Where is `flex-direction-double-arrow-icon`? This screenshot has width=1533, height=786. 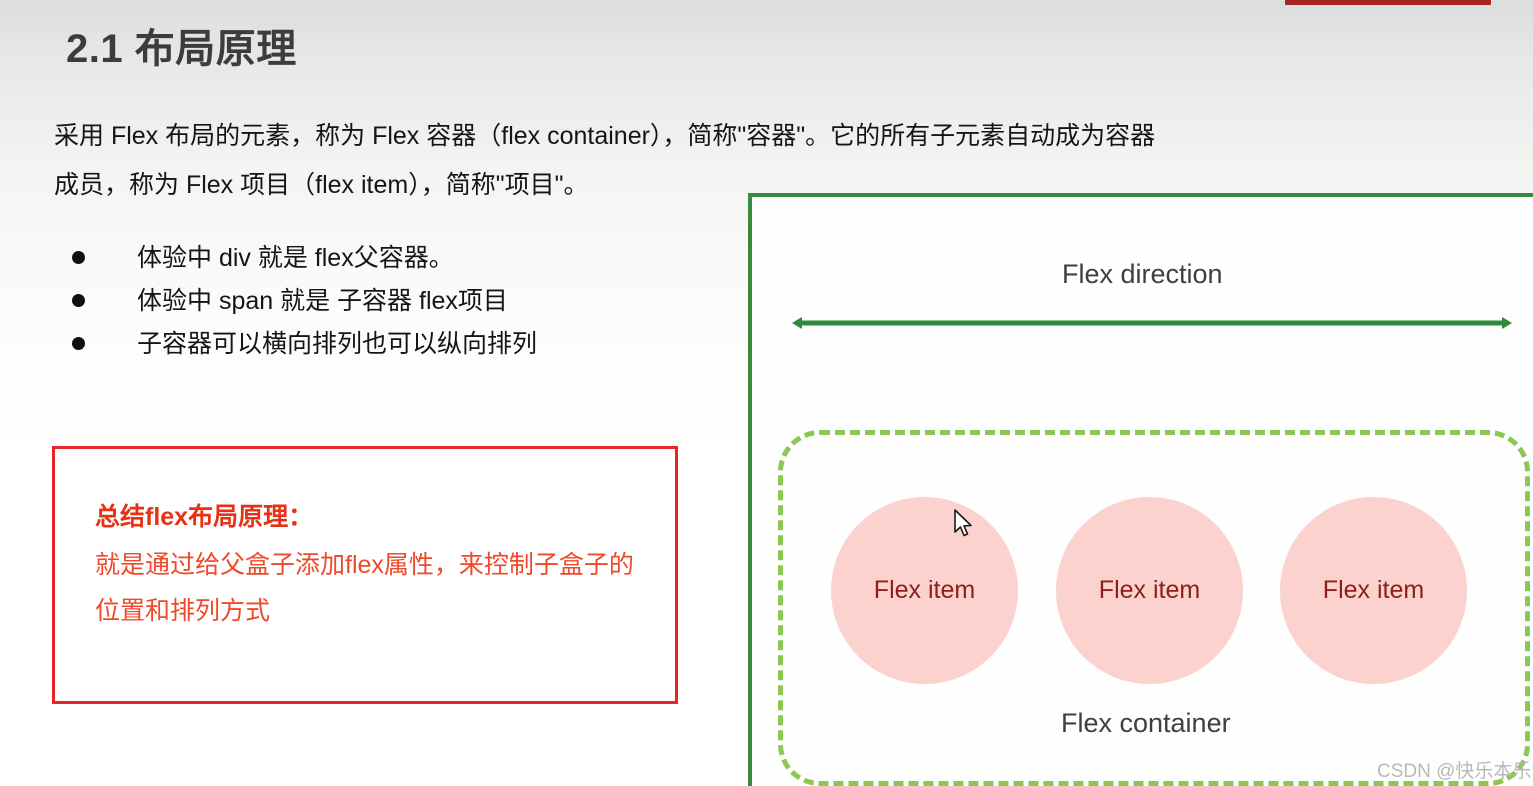 flex-direction-double-arrow-icon is located at coordinates (1152, 323).